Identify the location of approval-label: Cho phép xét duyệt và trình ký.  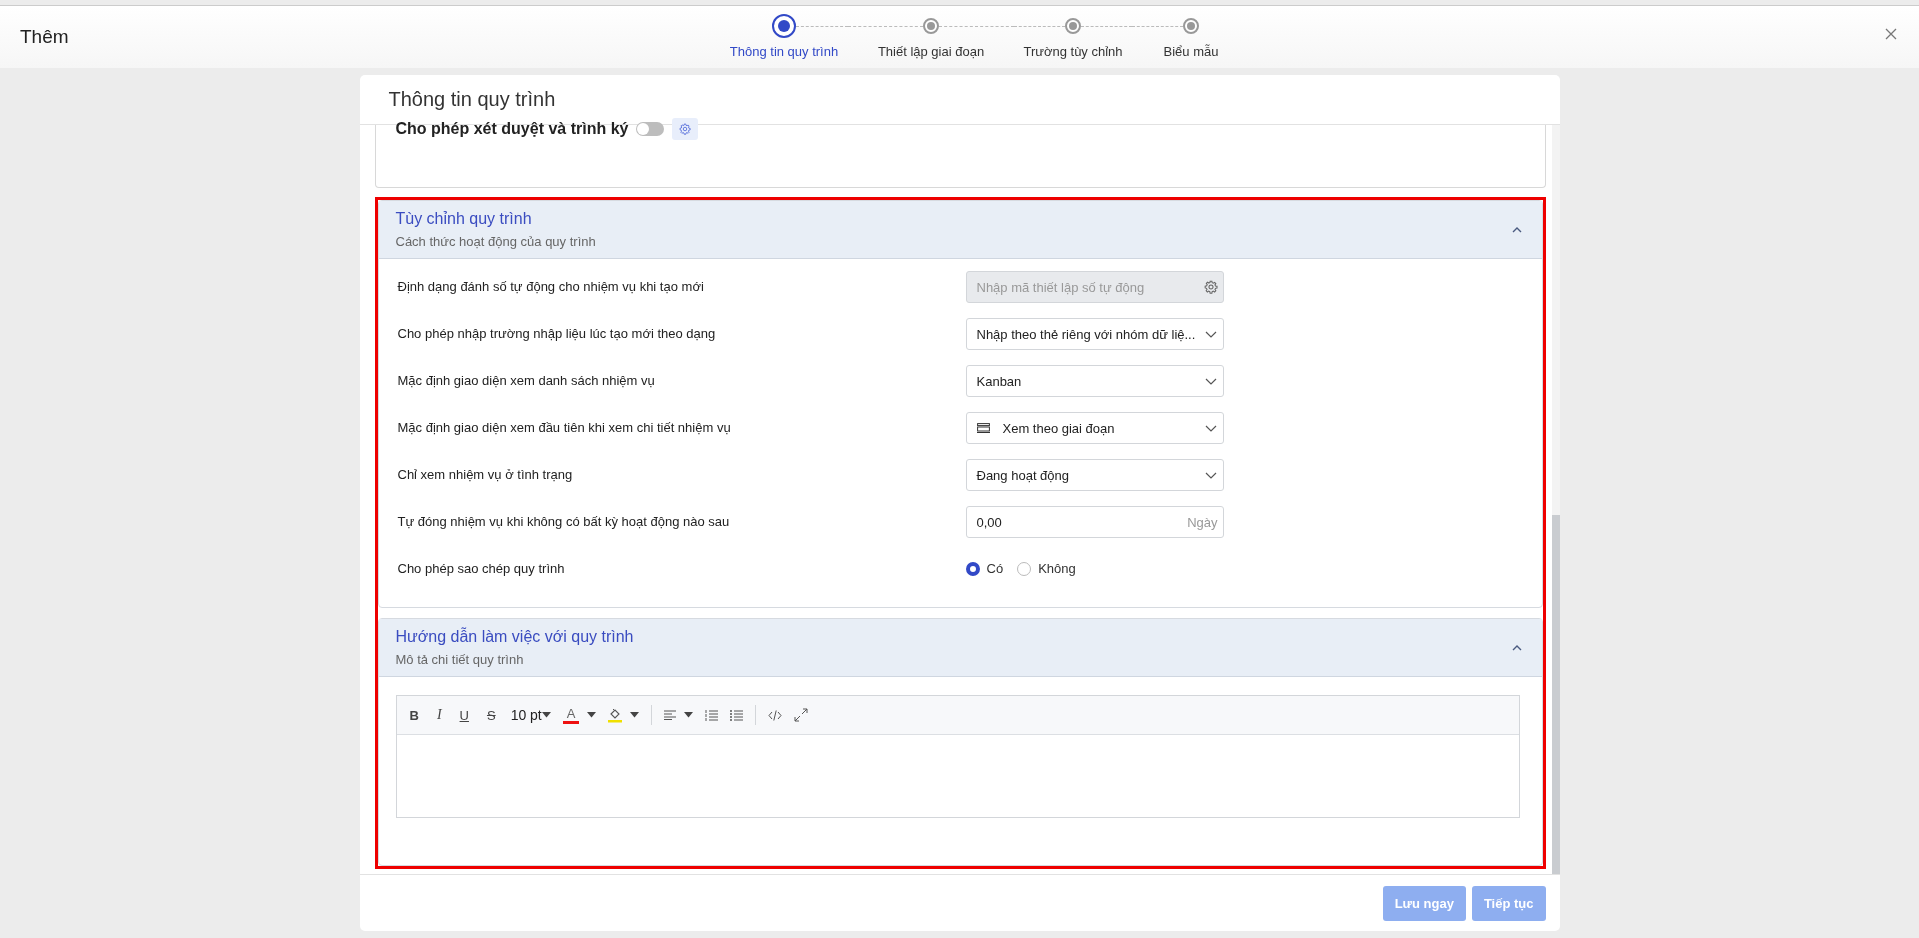
(512, 129).